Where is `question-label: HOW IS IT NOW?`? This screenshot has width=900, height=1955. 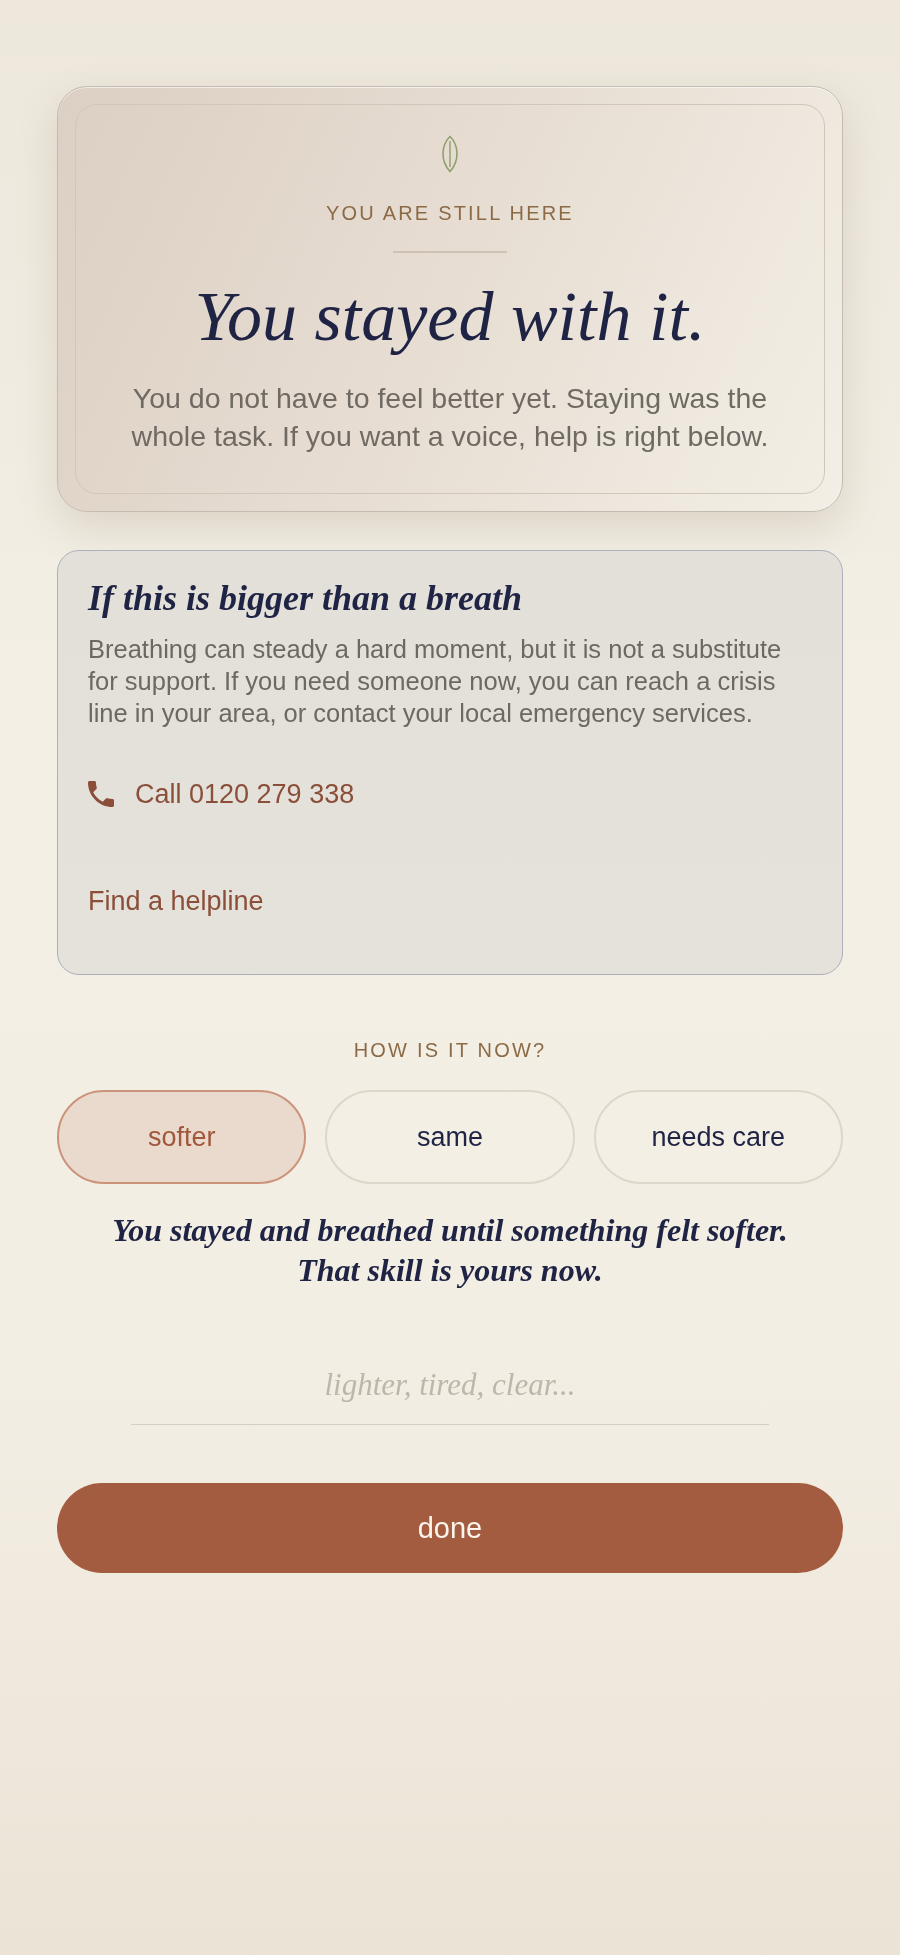 question-label: HOW IS IT NOW? is located at coordinates (450, 1050).